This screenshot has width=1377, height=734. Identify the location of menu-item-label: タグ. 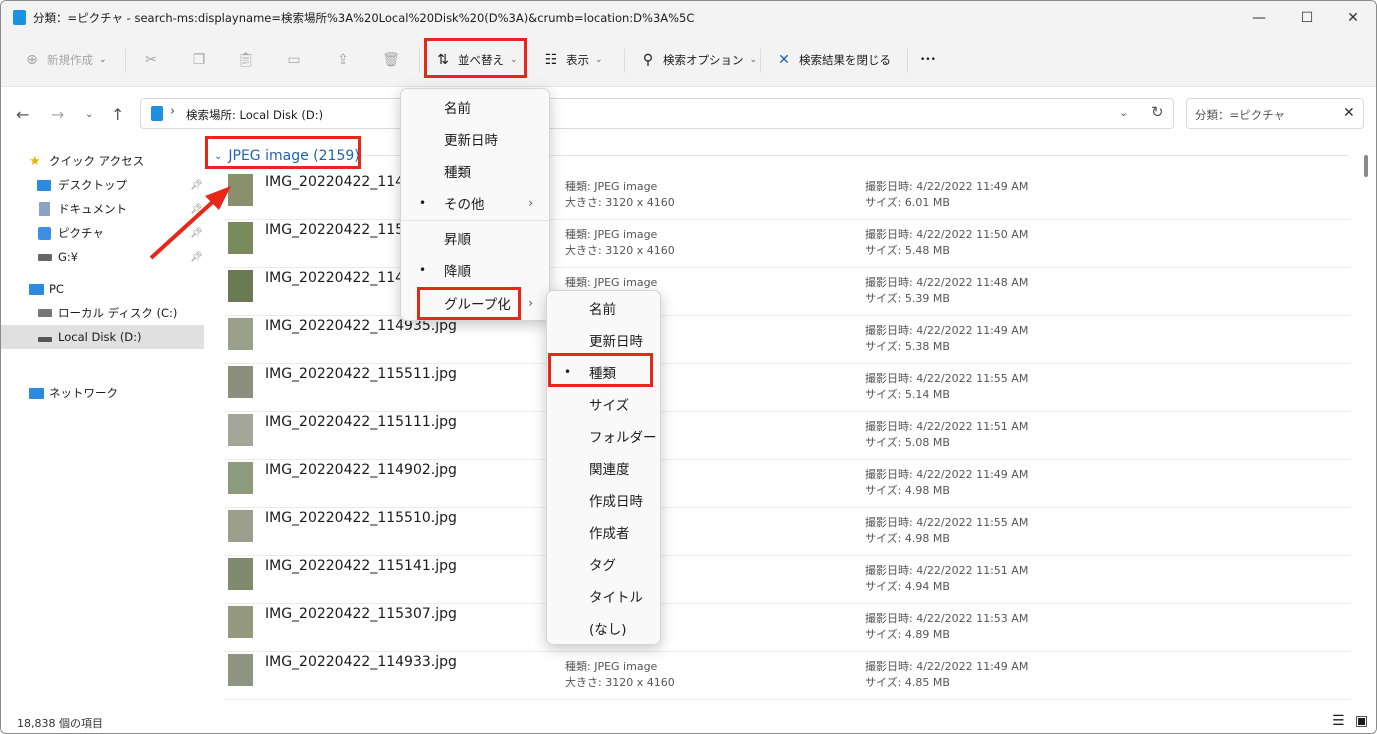
(602, 566).